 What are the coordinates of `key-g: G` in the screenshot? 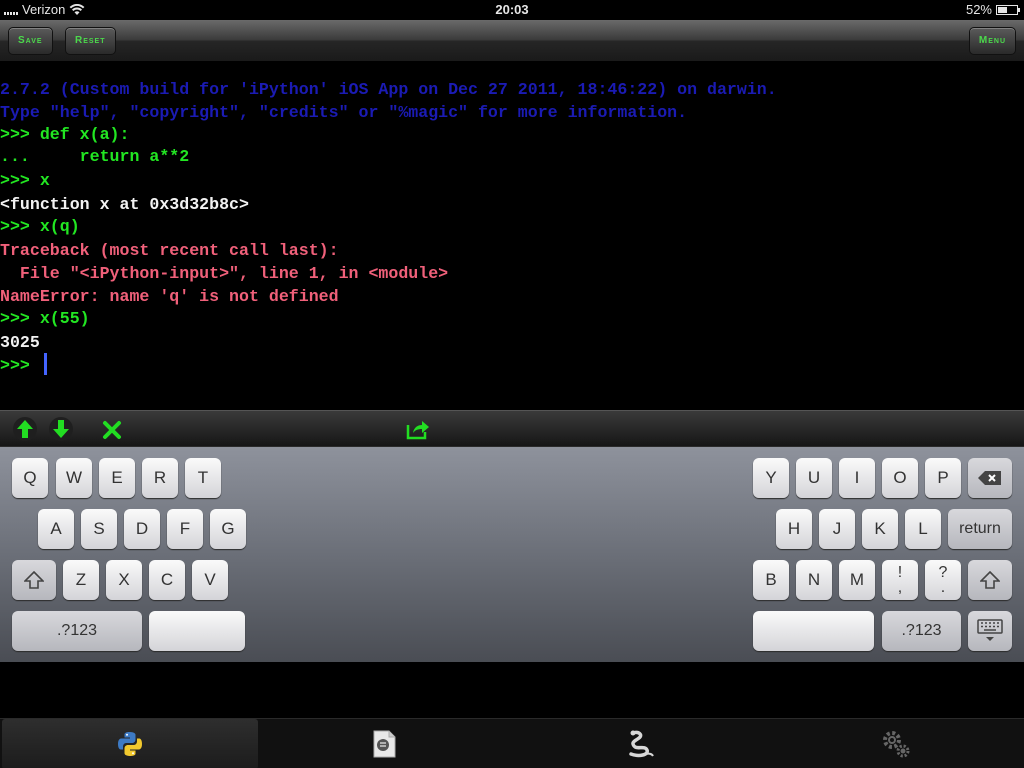 It's located at (228, 529).